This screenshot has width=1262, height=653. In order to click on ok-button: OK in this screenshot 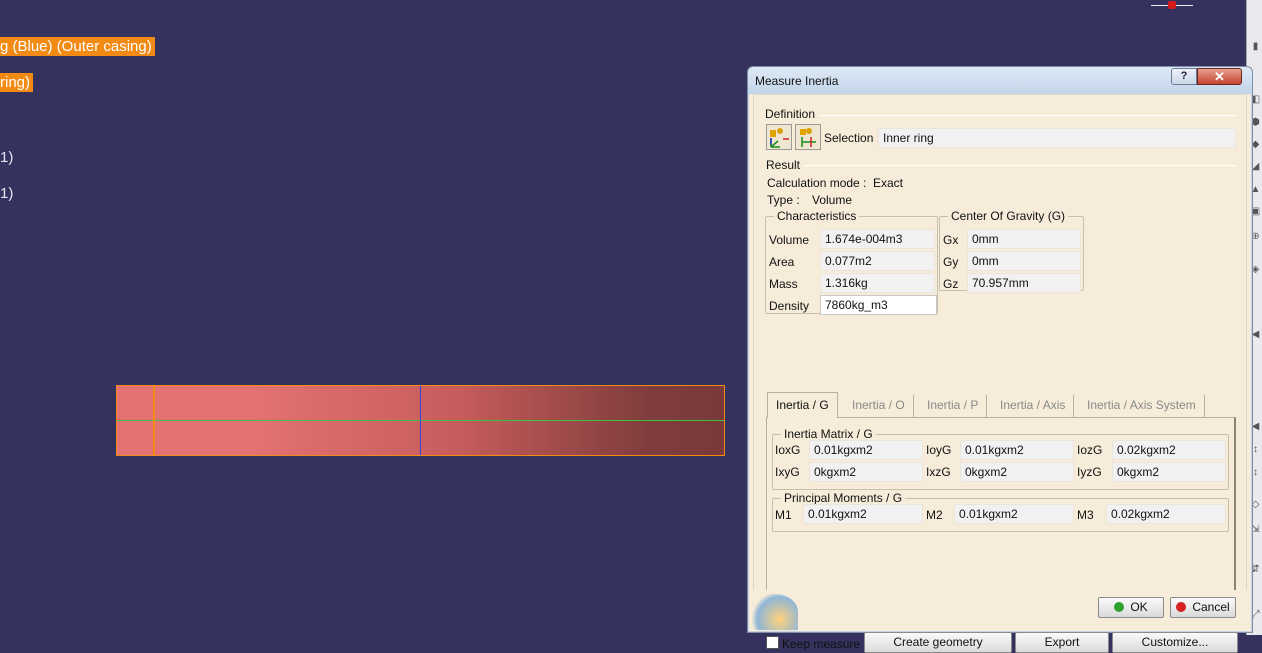, I will do `click(1131, 607)`.